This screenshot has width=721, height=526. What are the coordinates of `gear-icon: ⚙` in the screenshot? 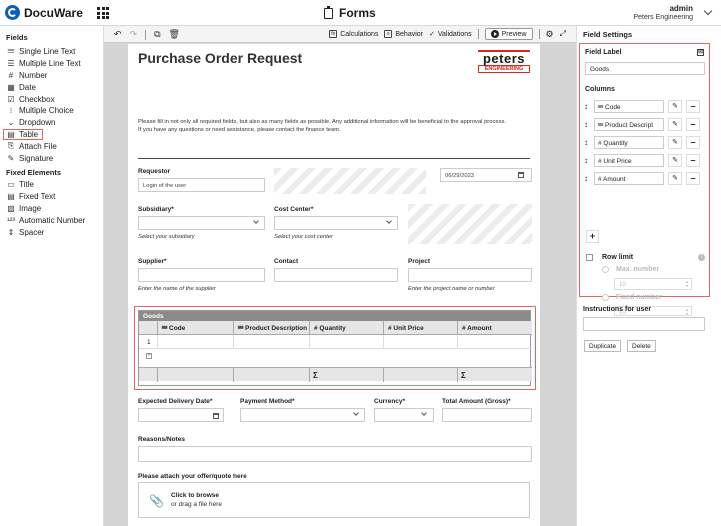 It's located at (550, 34).